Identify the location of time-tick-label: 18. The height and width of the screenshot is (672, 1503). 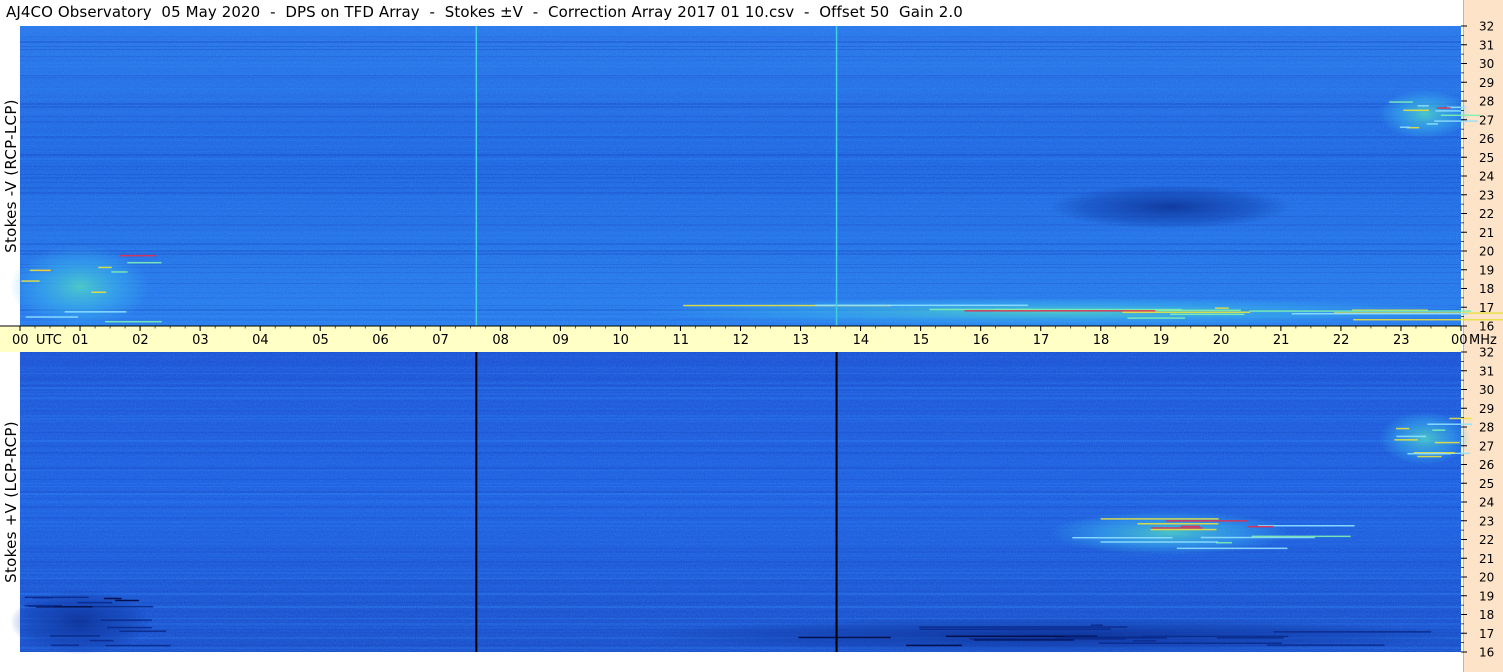
(1101, 340).